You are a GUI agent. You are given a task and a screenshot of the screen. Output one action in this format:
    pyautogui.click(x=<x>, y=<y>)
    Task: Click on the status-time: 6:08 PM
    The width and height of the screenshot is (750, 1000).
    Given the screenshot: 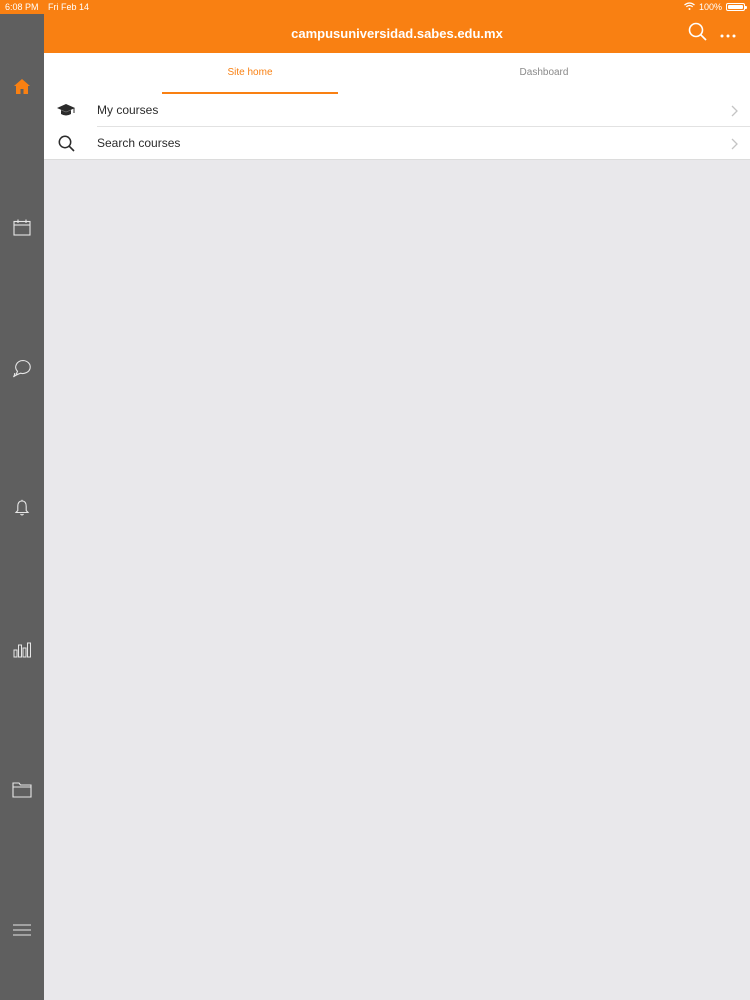 What is the action you would take?
    pyautogui.click(x=22, y=7)
    